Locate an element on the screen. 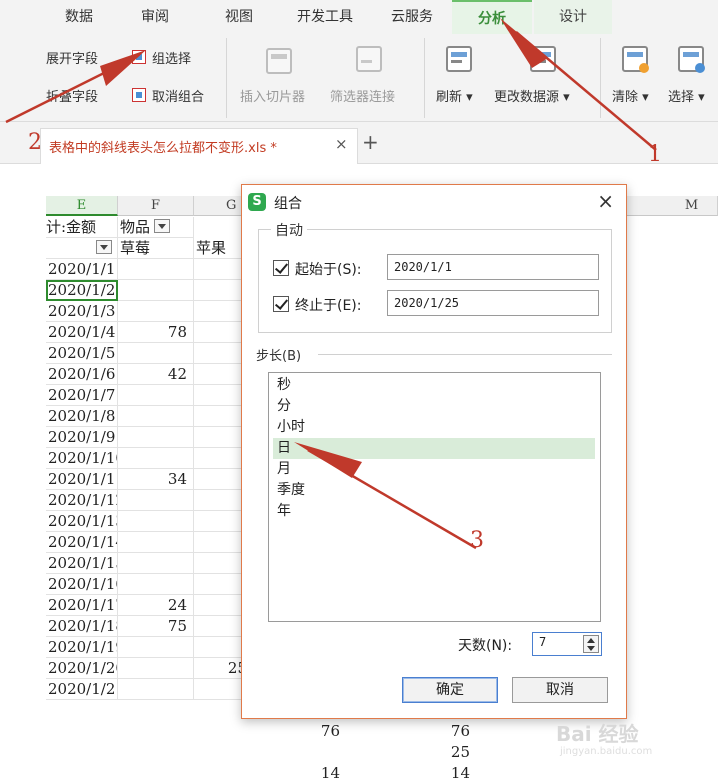 The width and height of the screenshot is (718, 779). change-source-icon is located at coordinates (543, 59).